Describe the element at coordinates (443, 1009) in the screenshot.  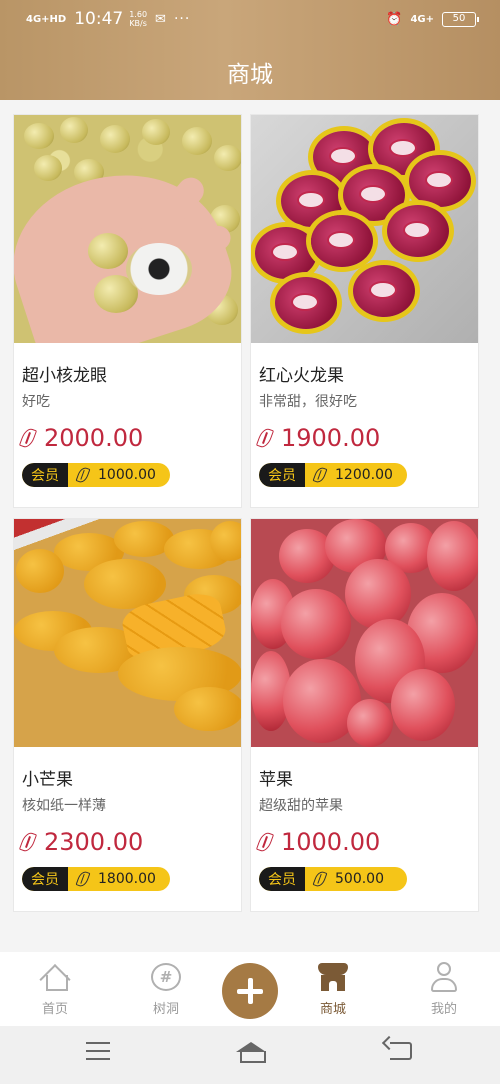
I see `tab-mine-label: 我的` at that location.